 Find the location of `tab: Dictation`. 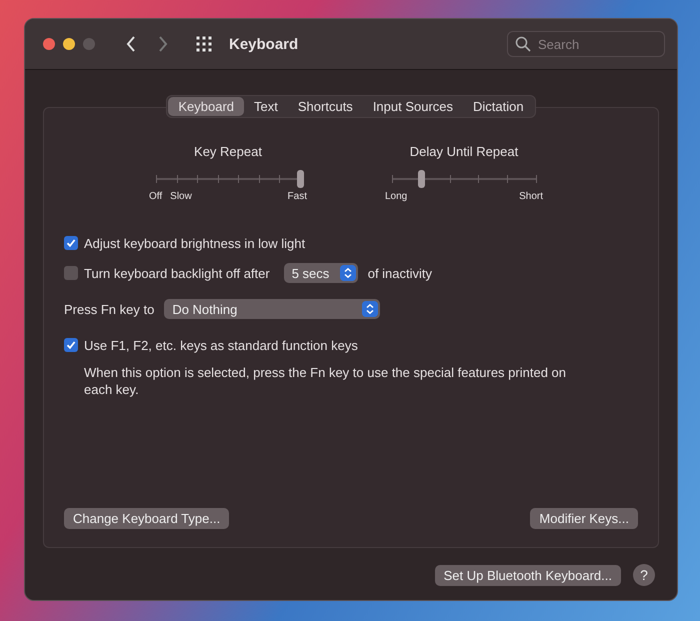

tab: Dictation is located at coordinates (498, 106).